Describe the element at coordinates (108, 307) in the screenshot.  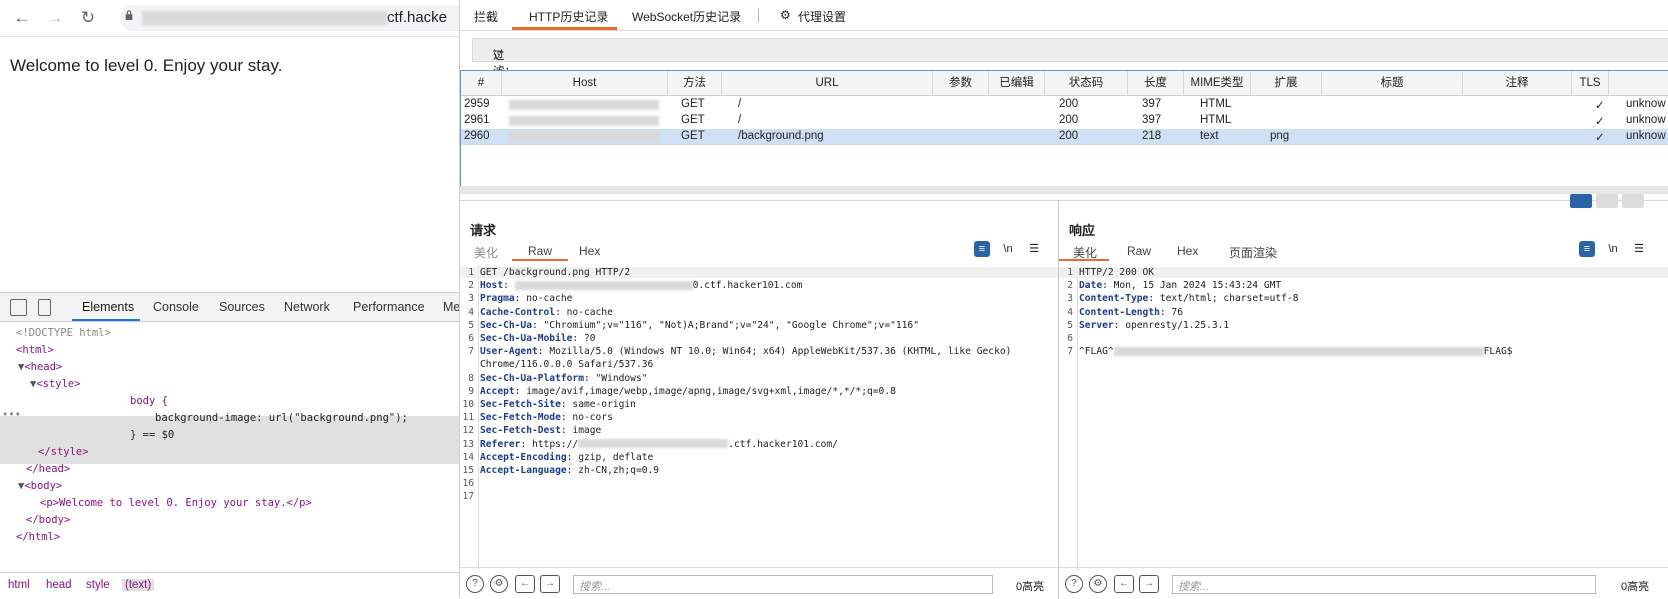
I see `tab-elements: Elements` at that location.